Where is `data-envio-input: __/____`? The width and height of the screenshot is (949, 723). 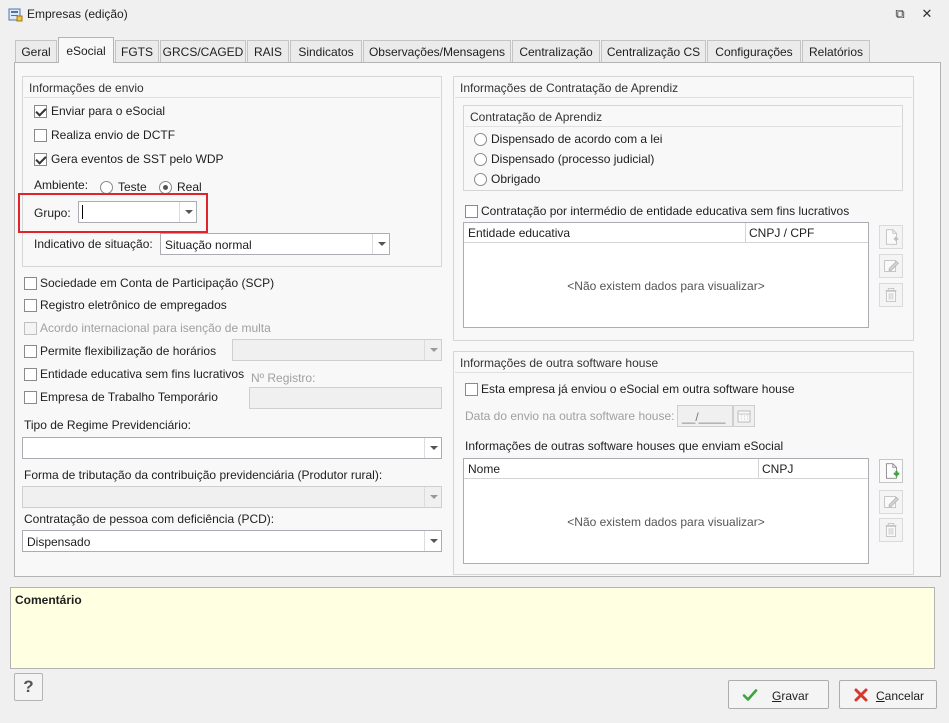
data-envio-input: __/____ is located at coordinates (705, 416).